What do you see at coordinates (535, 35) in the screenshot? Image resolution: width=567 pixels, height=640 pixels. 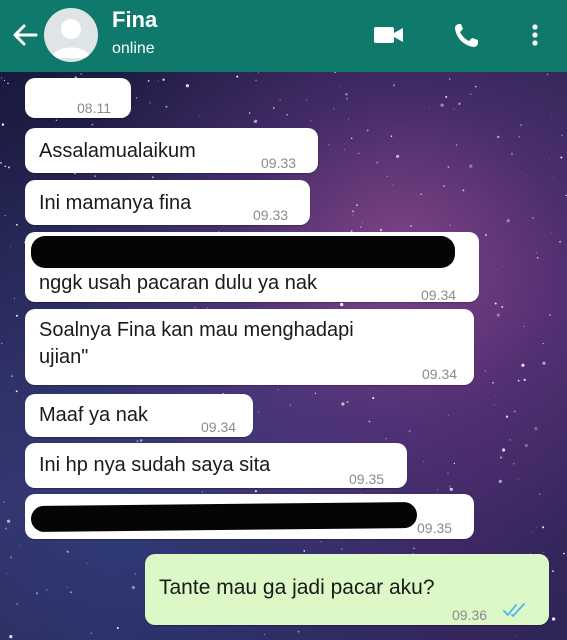 I see `more-vertical-icon` at bounding box center [535, 35].